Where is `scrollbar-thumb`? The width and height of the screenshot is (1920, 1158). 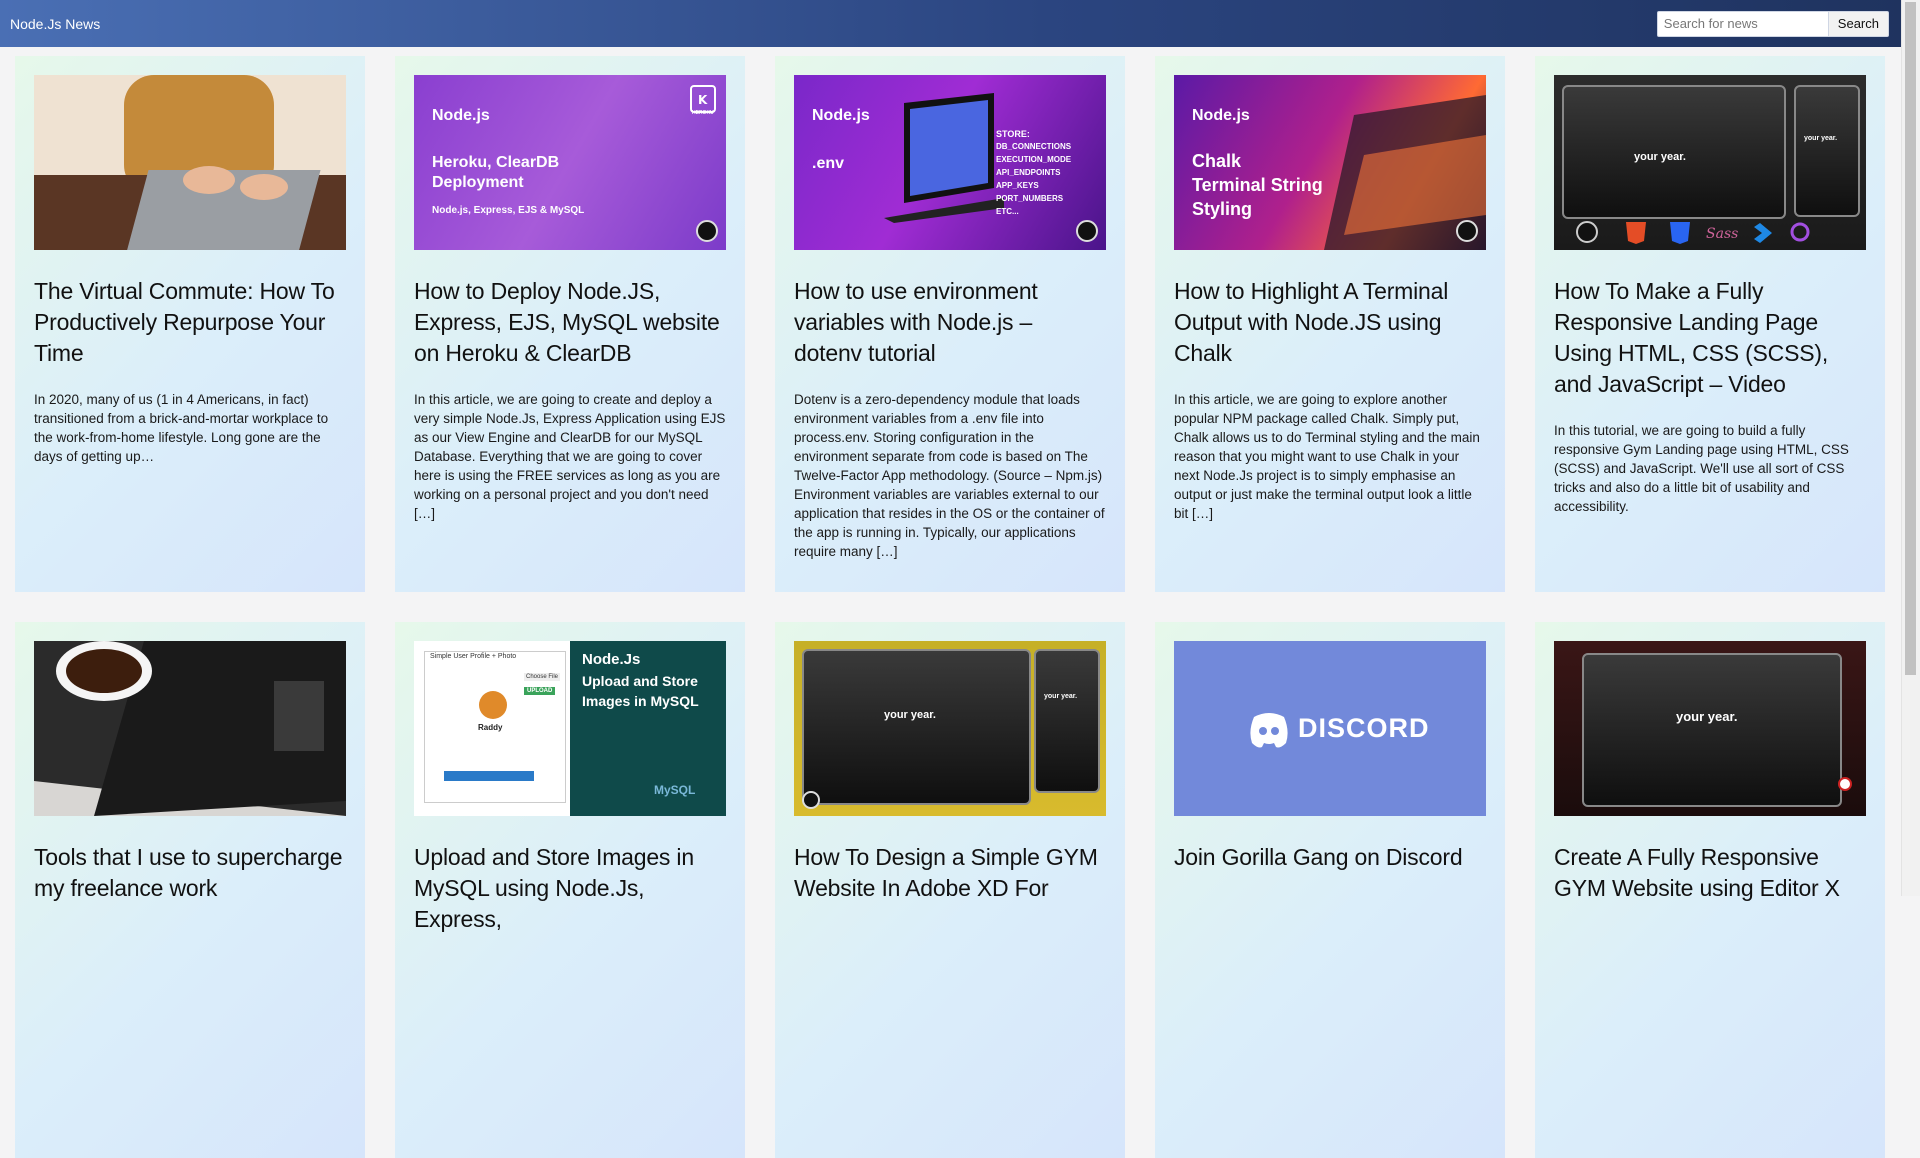 scrollbar-thumb is located at coordinates (1910, 338).